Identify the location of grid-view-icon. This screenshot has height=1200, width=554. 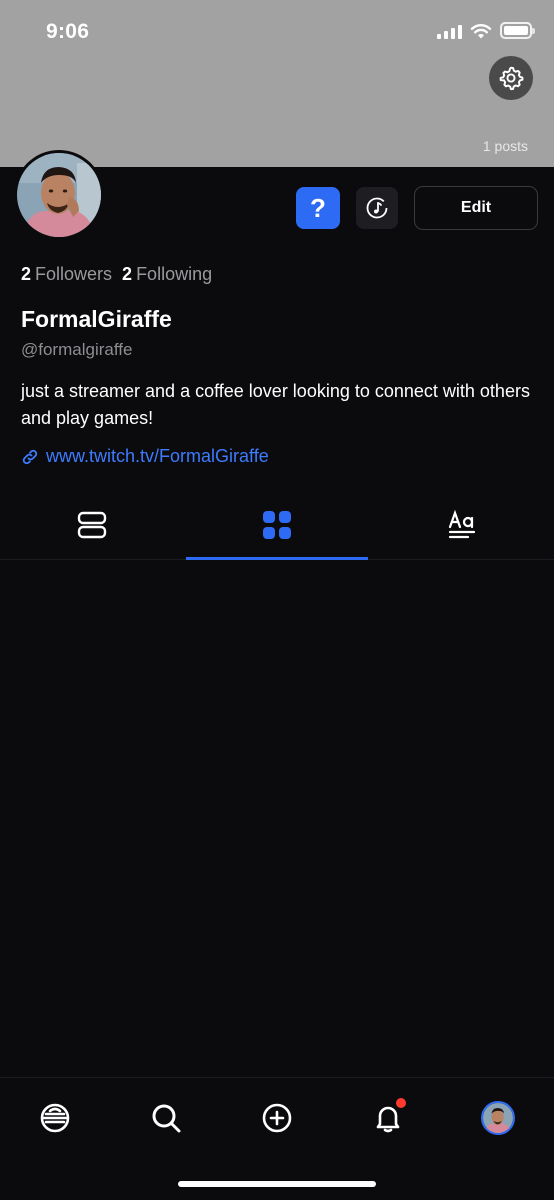
(277, 524).